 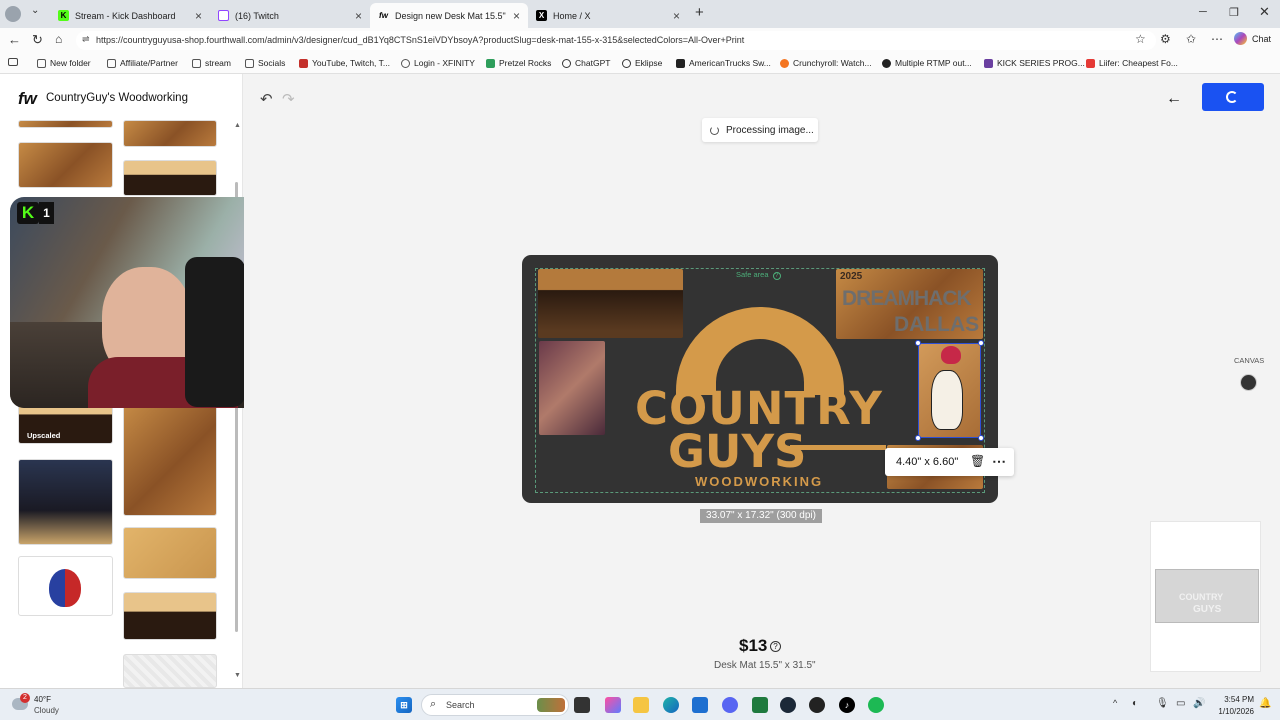 I want to click on more-menu-icon: ⋯, so click(x=1217, y=39).